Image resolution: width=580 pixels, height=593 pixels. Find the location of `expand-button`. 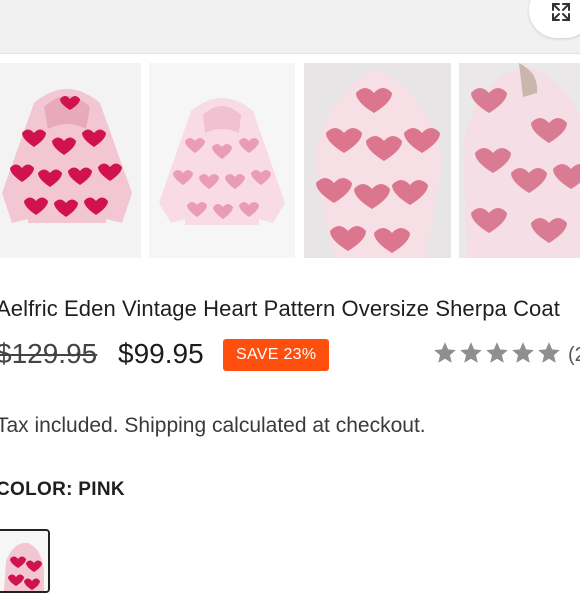

expand-button is located at coordinates (554, 19).